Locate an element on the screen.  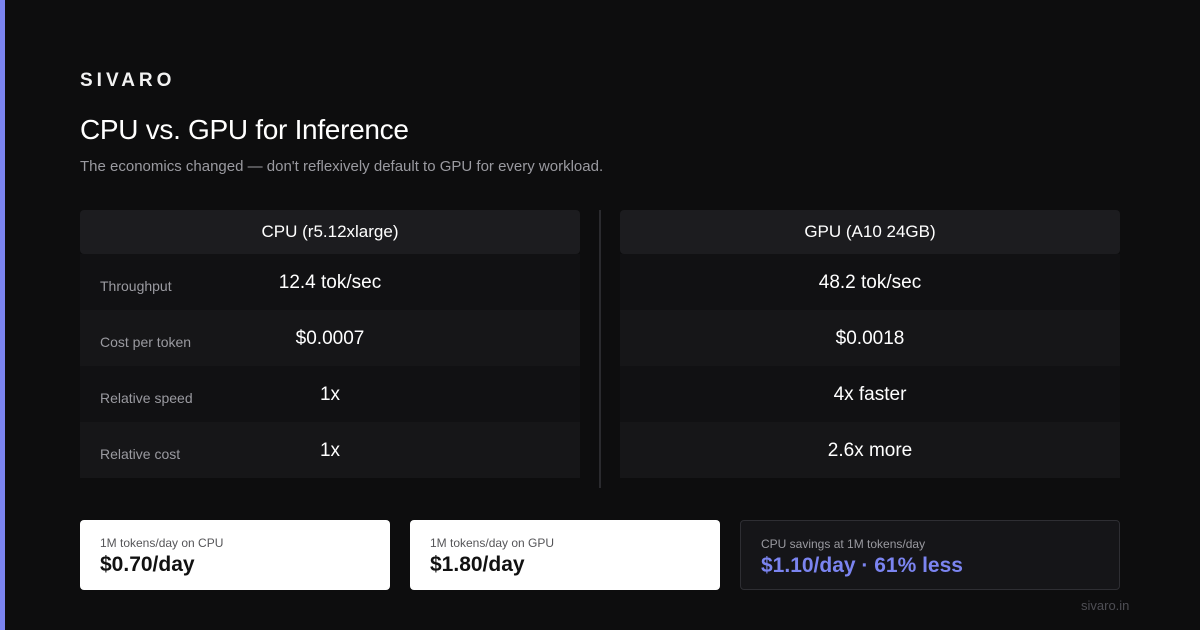
cpu-relative-cost-value: 1x is located at coordinates (330, 450).